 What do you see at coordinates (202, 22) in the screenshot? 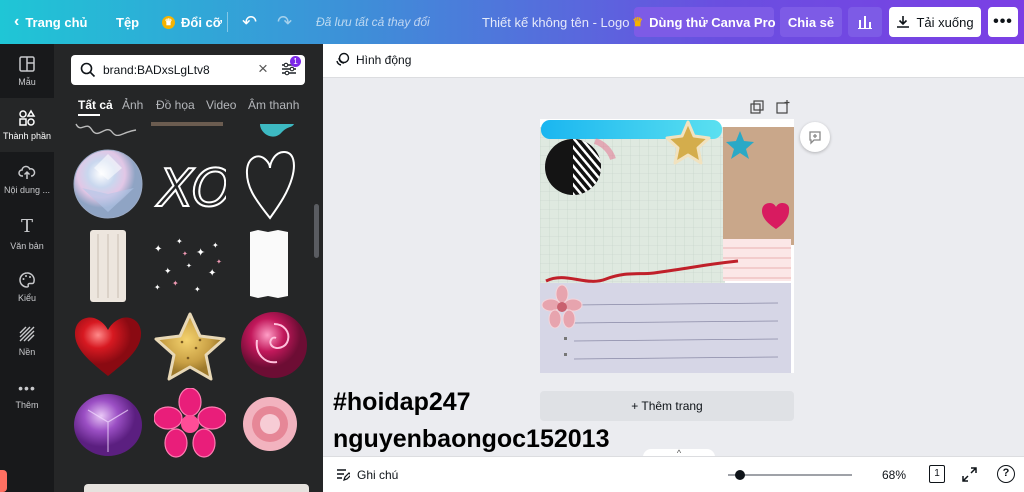
I see `resize-label: Đổi cỡ` at bounding box center [202, 22].